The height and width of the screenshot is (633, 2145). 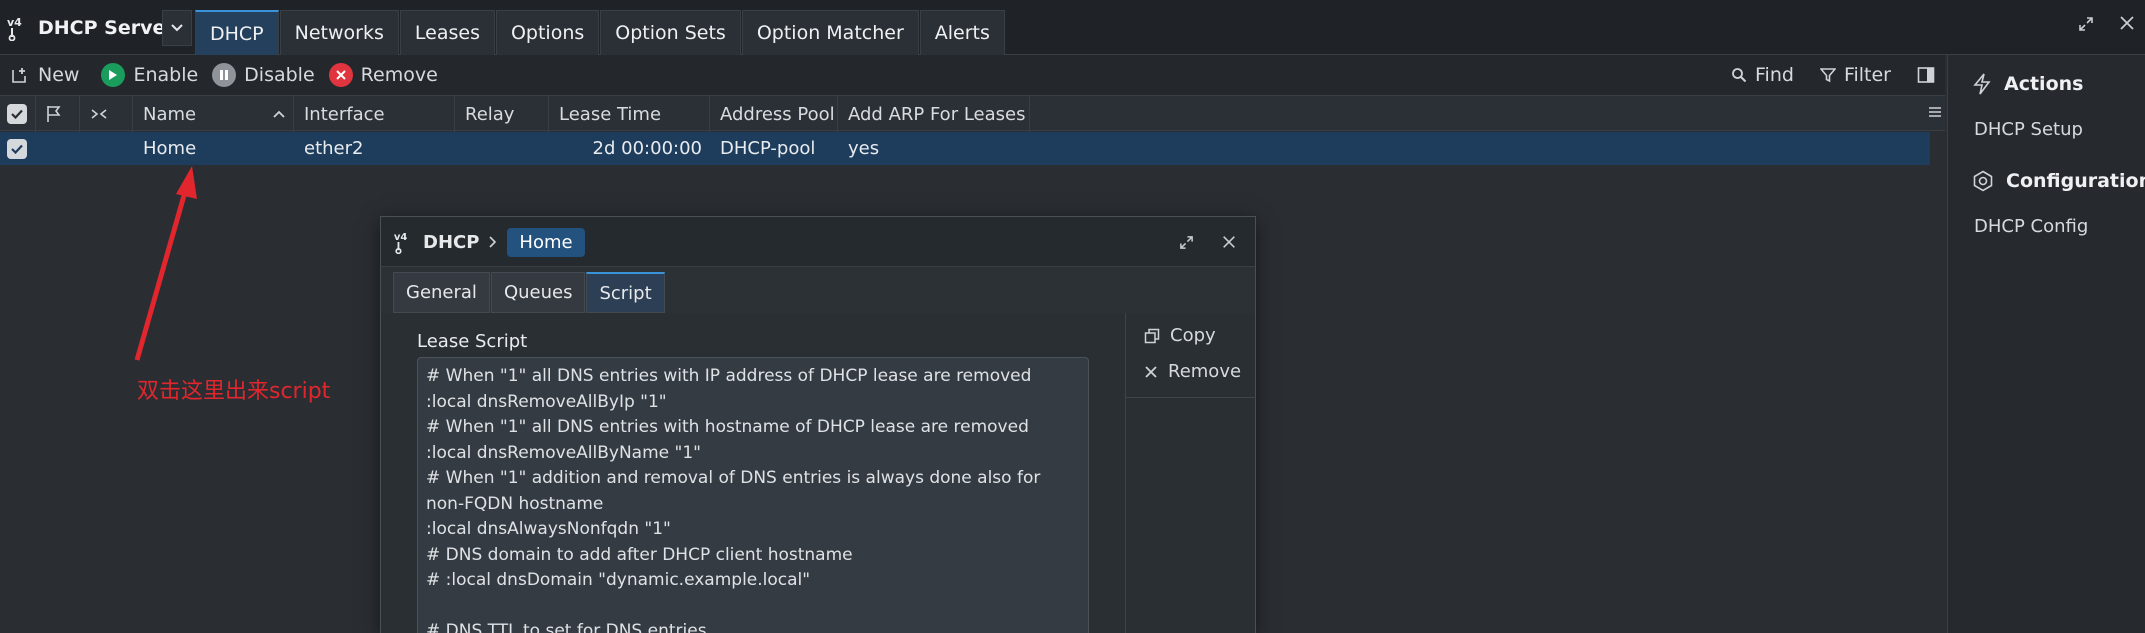 I want to click on comment-column-header, so click(x=106, y=114).